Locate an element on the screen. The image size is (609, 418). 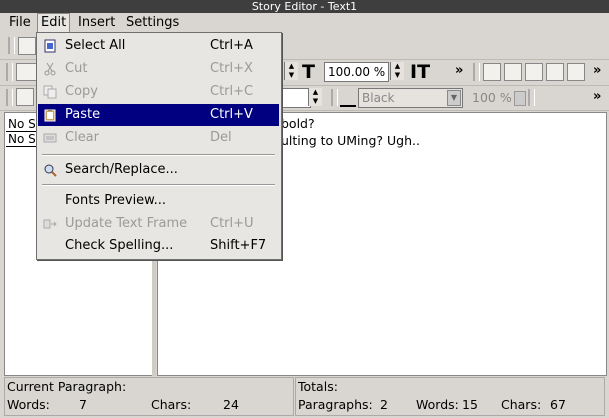
editor-line: bold? is located at coordinates (298, 123).